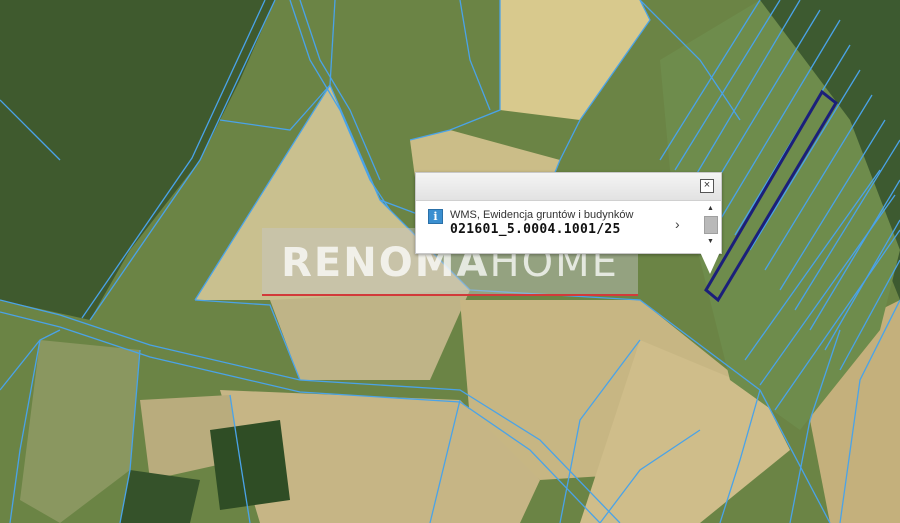 The image size is (900, 523). What do you see at coordinates (711, 225) in the screenshot?
I see `scroll-thumb` at bounding box center [711, 225].